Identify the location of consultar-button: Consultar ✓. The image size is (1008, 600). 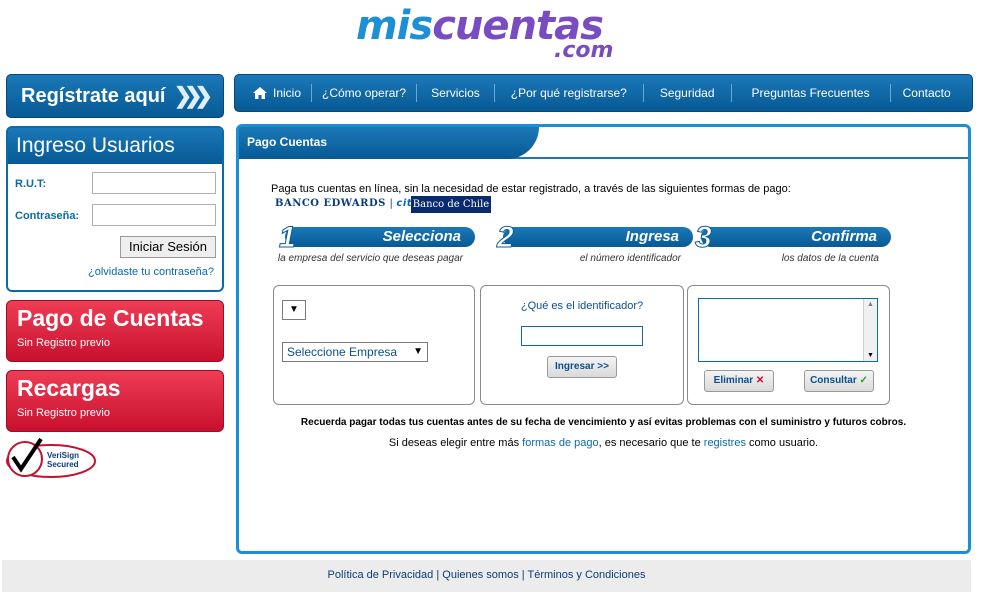
(839, 381).